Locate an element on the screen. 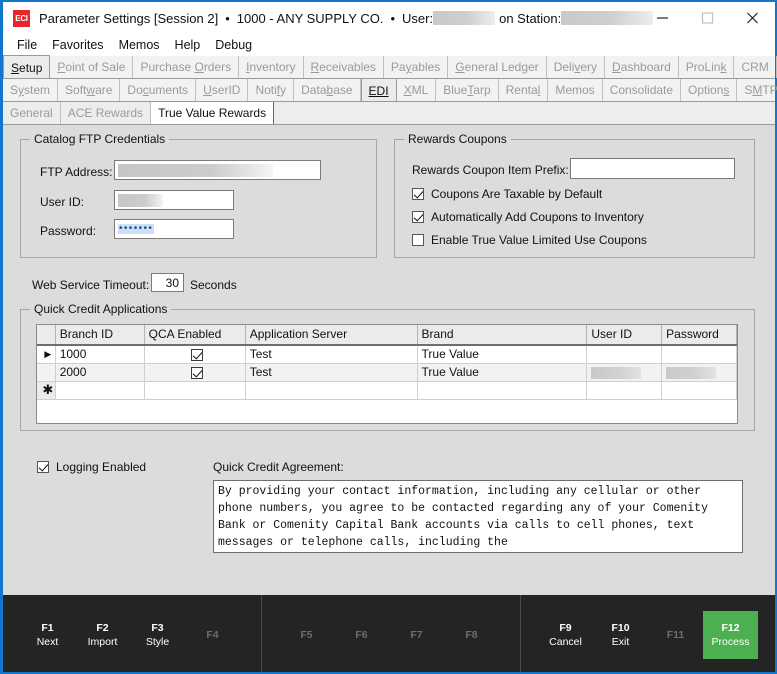  menu-item-favorites: Favorites is located at coordinates (79, 45).